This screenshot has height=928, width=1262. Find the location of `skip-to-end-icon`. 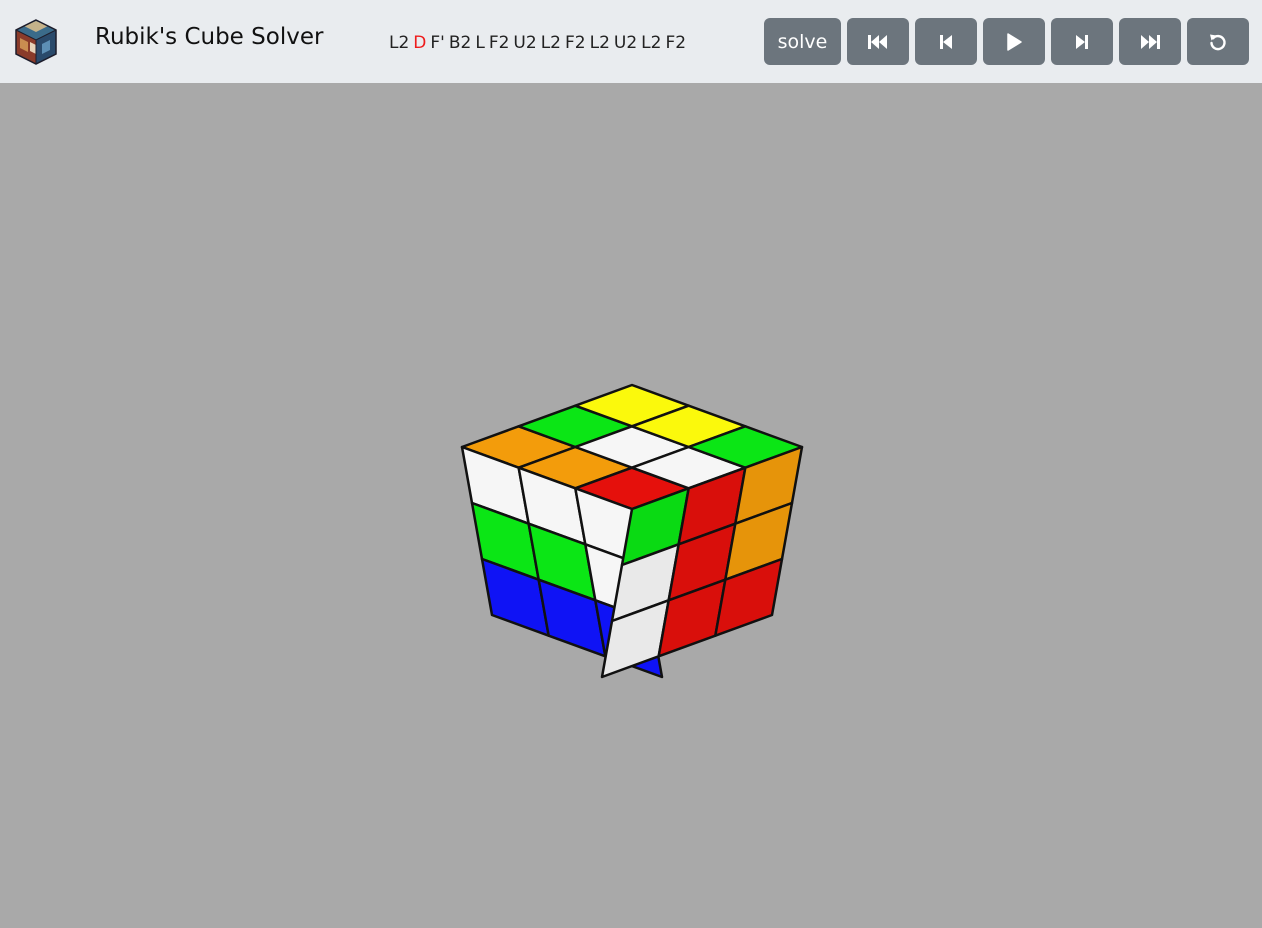

skip-to-end-icon is located at coordinates (1150, 41).